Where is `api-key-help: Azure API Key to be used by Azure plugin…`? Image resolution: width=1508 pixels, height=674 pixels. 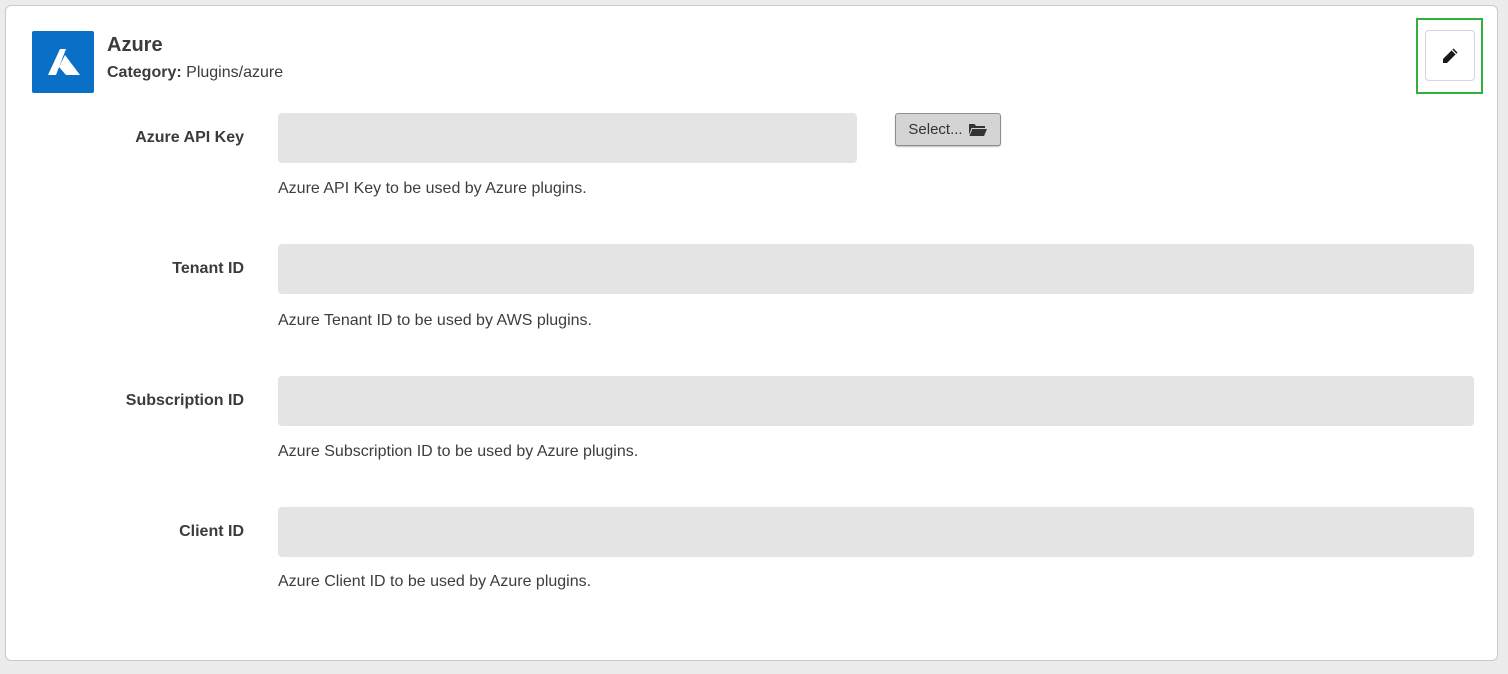 api-key-help: Azure API Key to be used by Azure plugin… is located at coordinates (432, 188).